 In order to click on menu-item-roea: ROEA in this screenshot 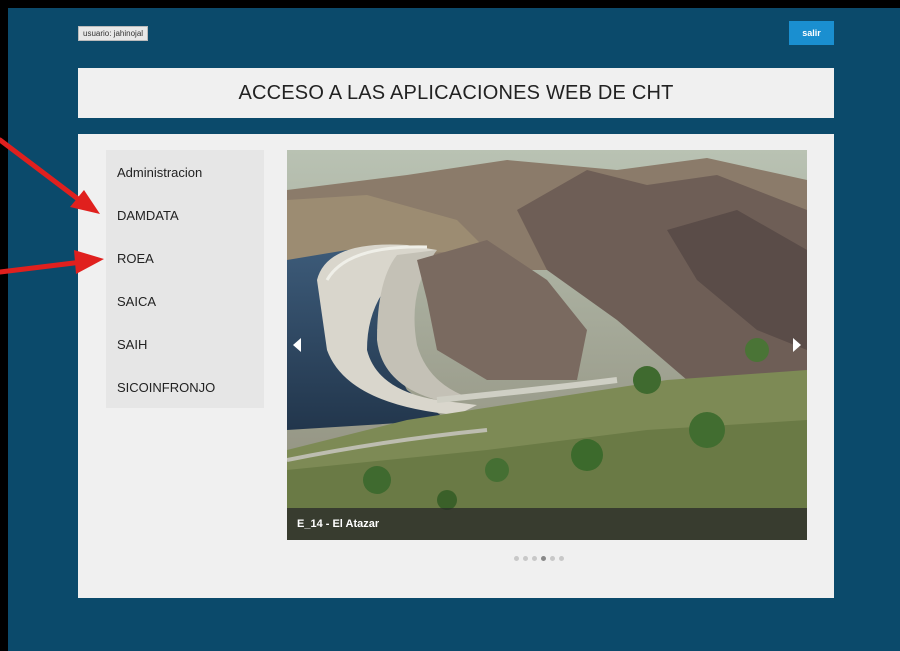, I will do `click(135, 258)`.